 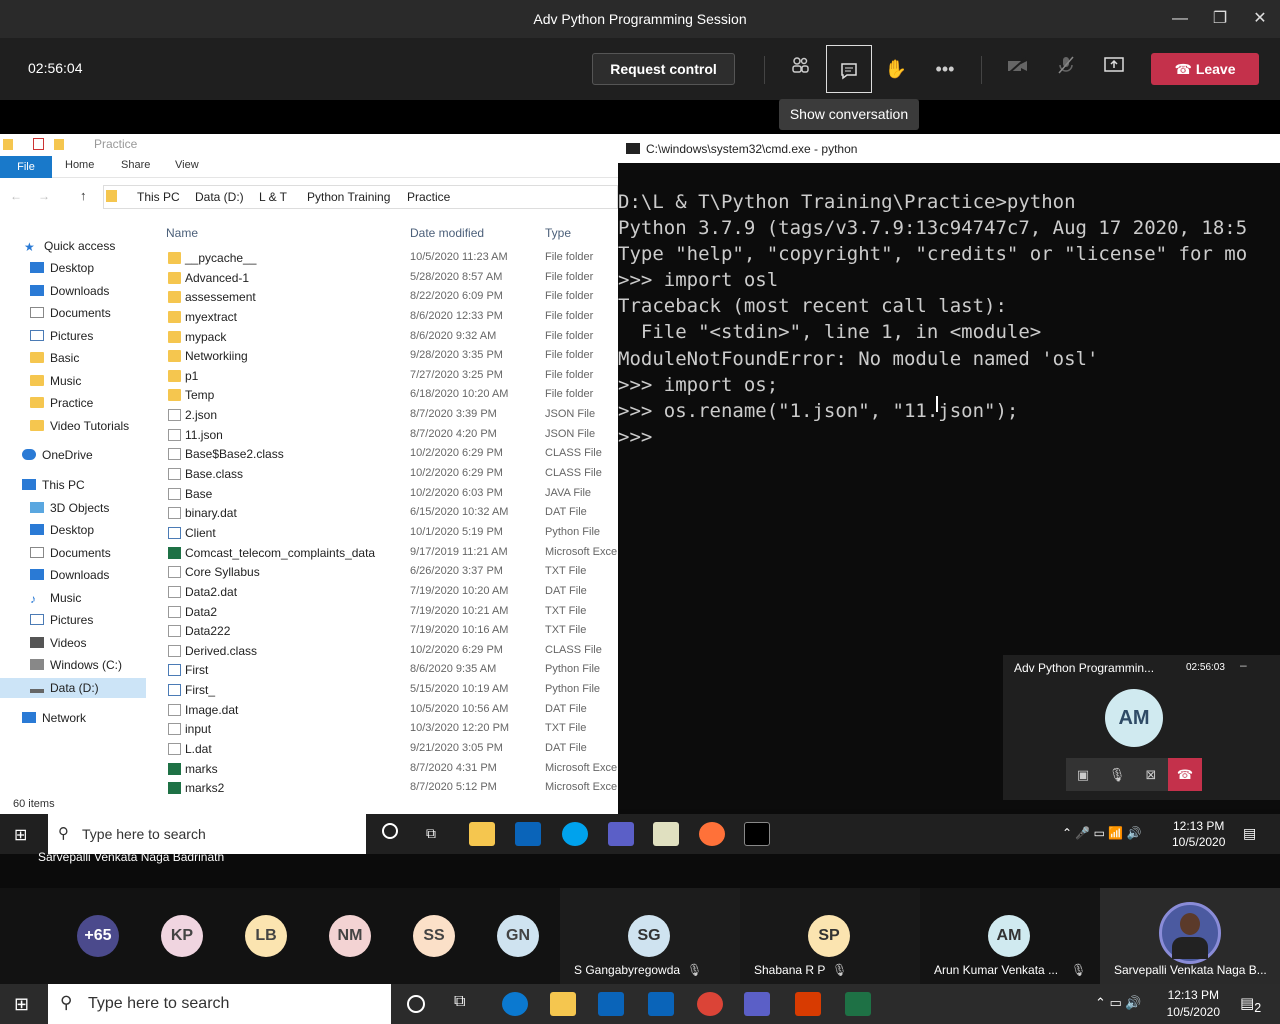 What do you see at coordinates (800, 69) in the screenshot?
I see `participants-icon` at bounding box center [800, 69].